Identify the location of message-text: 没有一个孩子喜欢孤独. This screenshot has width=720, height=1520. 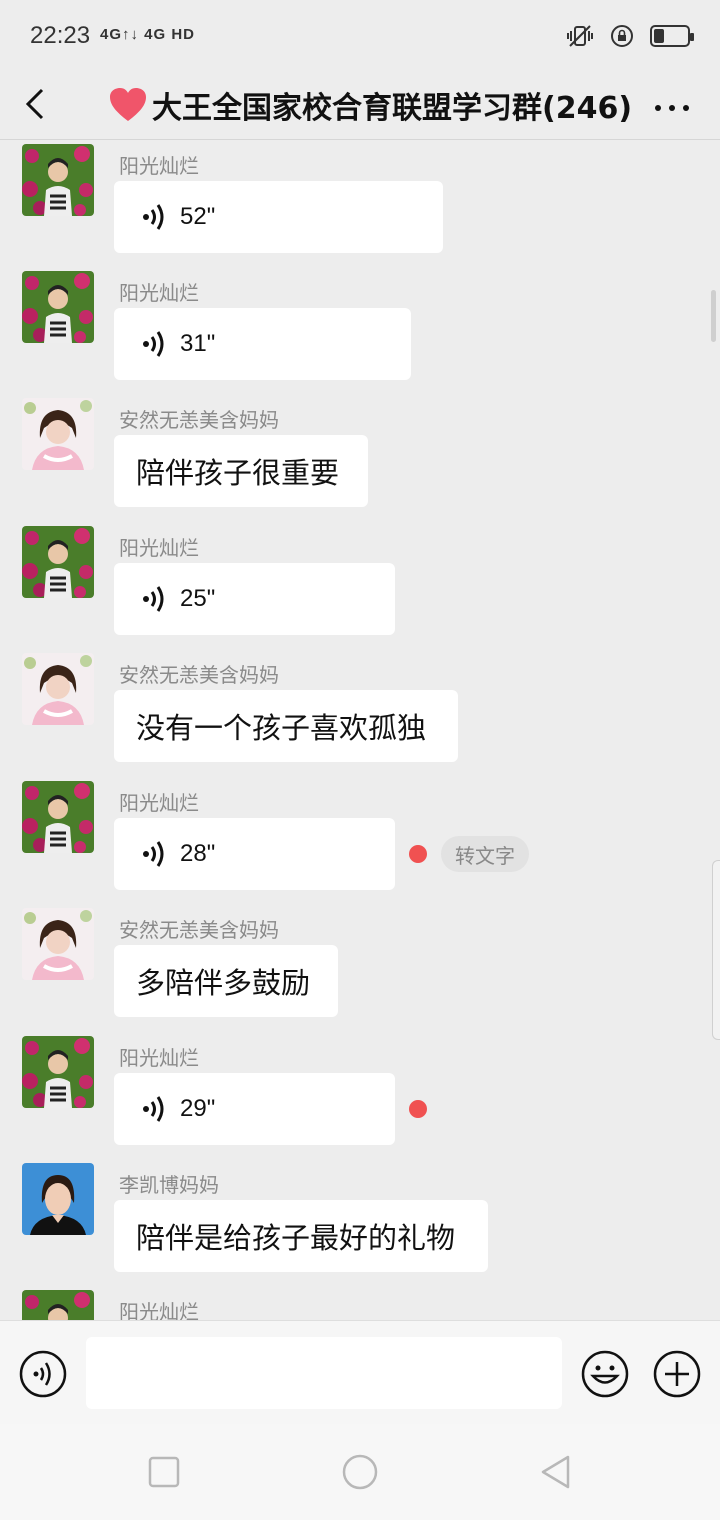
(281, 728).